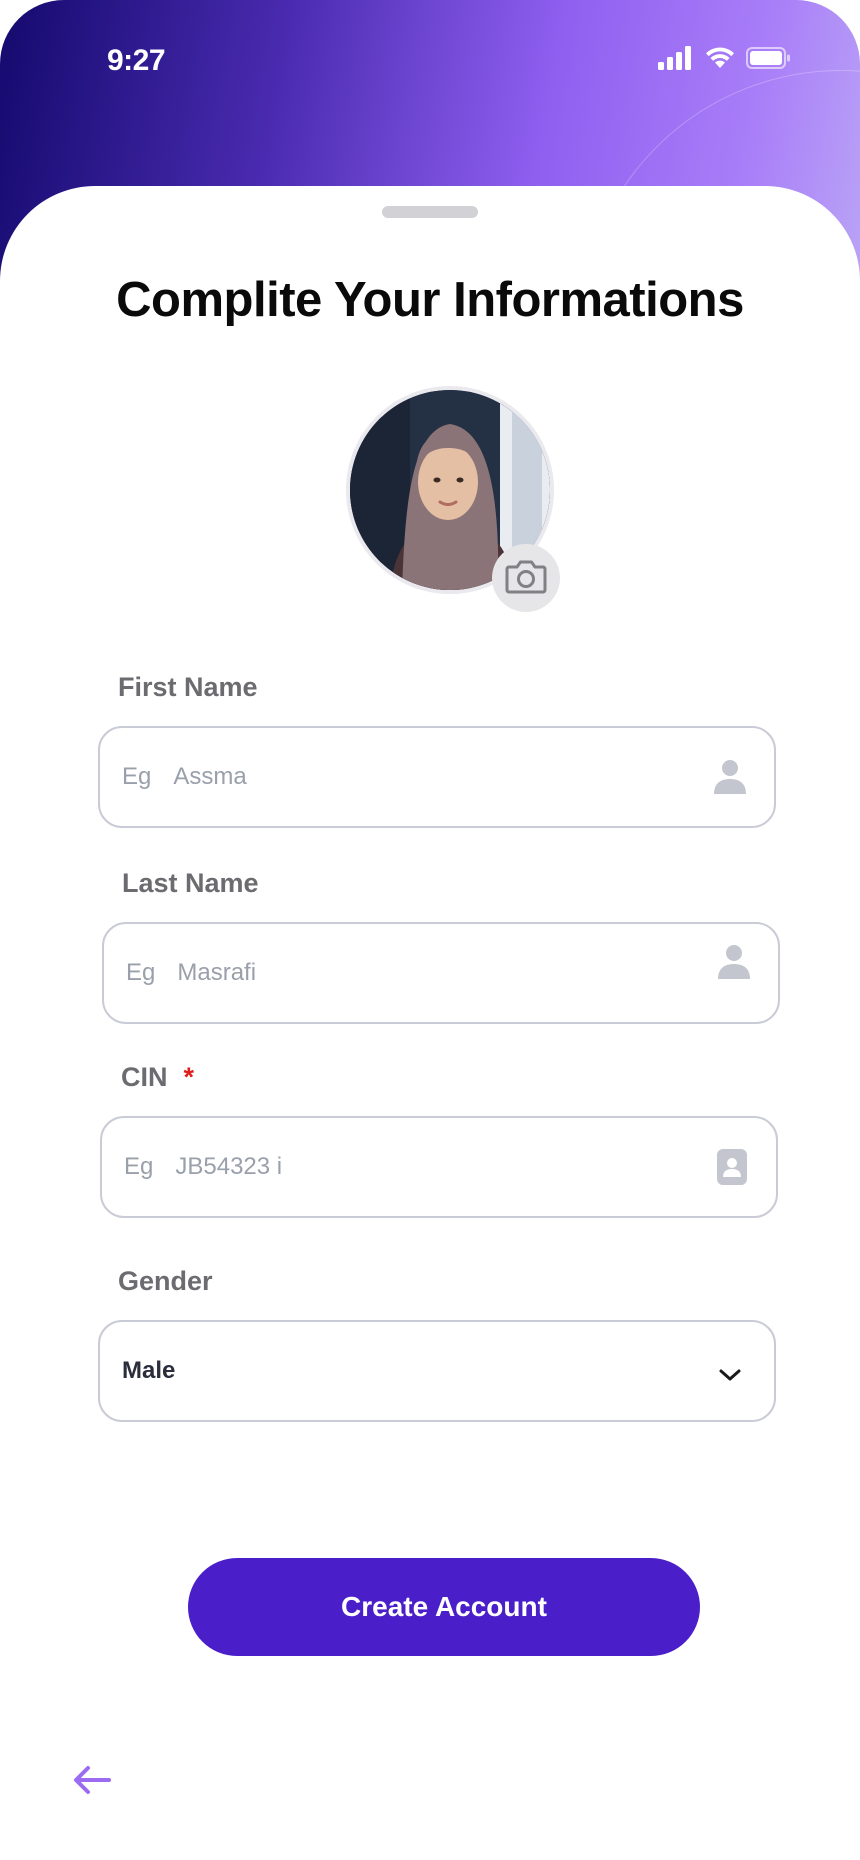  I want to click on first-name-placeholder: Assma, so click(210, 776).